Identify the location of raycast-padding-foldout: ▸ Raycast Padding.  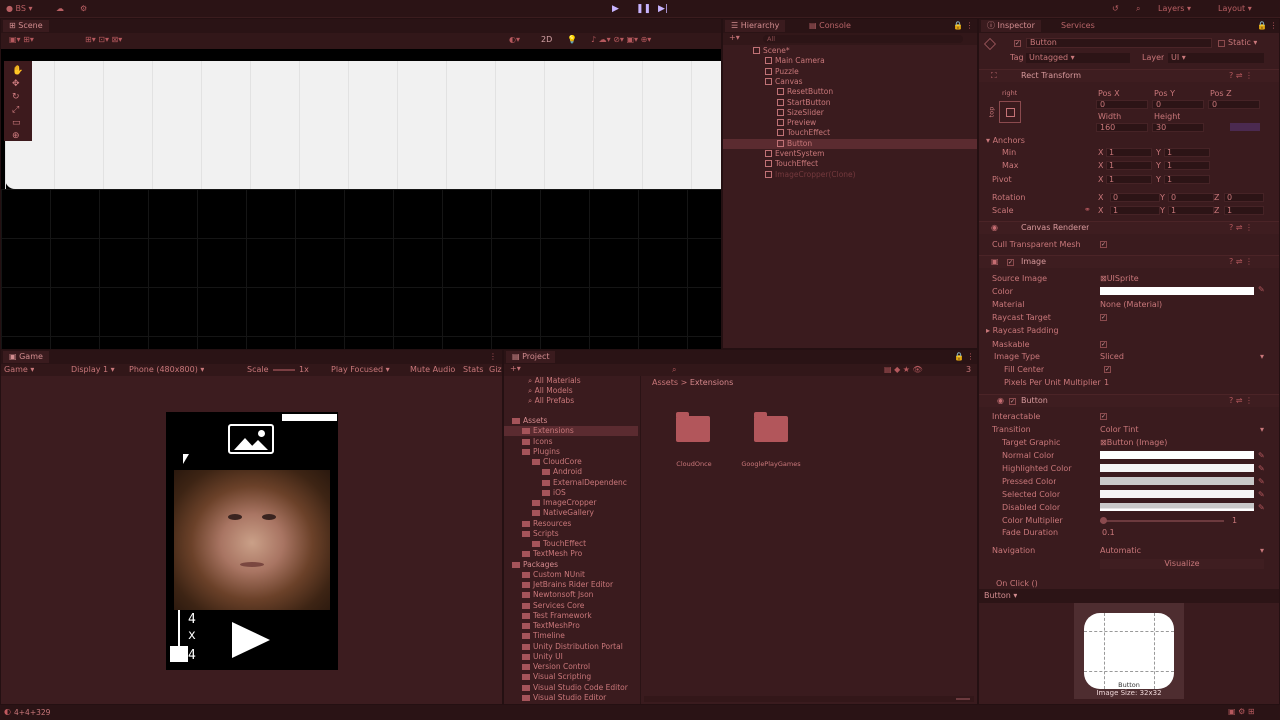
(1022, 330).